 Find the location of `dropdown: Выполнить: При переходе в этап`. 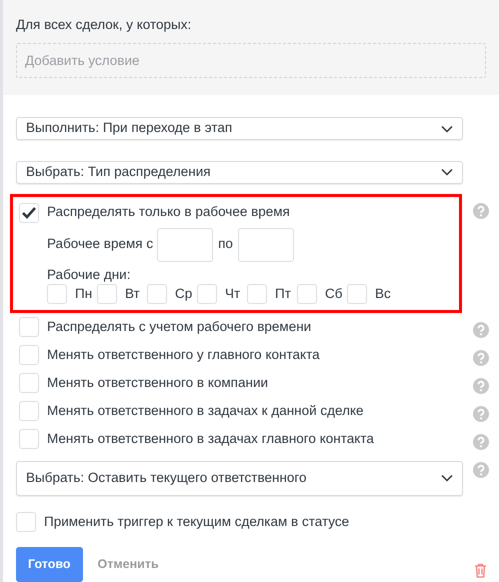

dropdown: Выполнить: При переходе в этап is located at coordinates (239, 128).